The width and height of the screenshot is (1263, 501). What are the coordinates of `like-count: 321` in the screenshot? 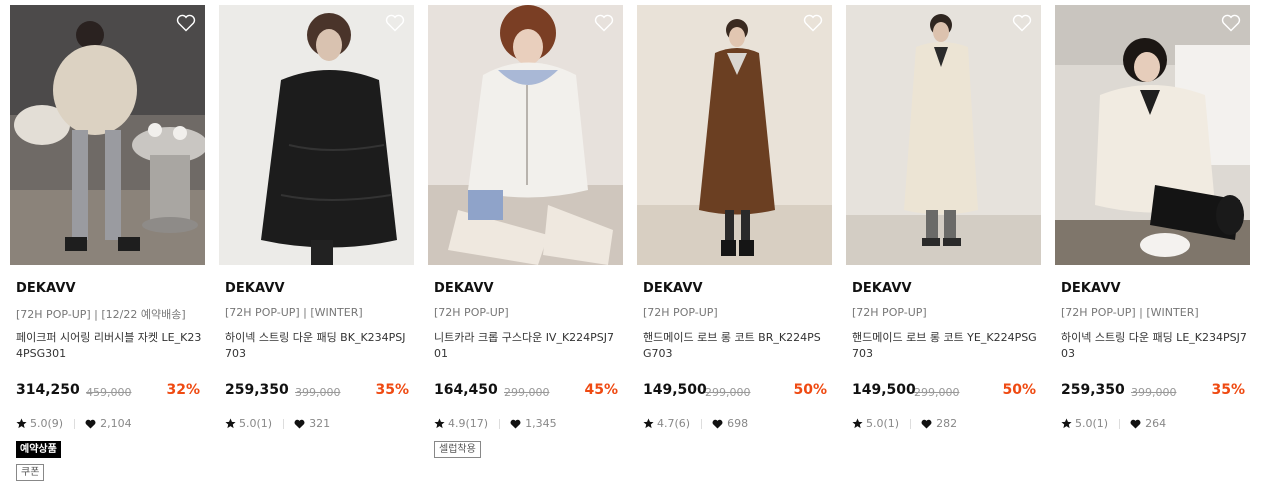 It's located at (320, 423).